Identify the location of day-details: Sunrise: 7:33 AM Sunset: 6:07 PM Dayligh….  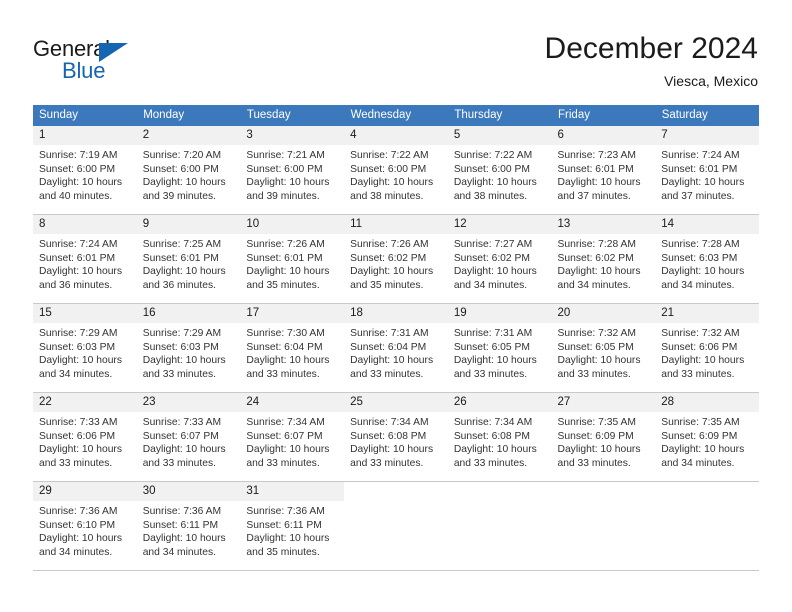
(189, 441).